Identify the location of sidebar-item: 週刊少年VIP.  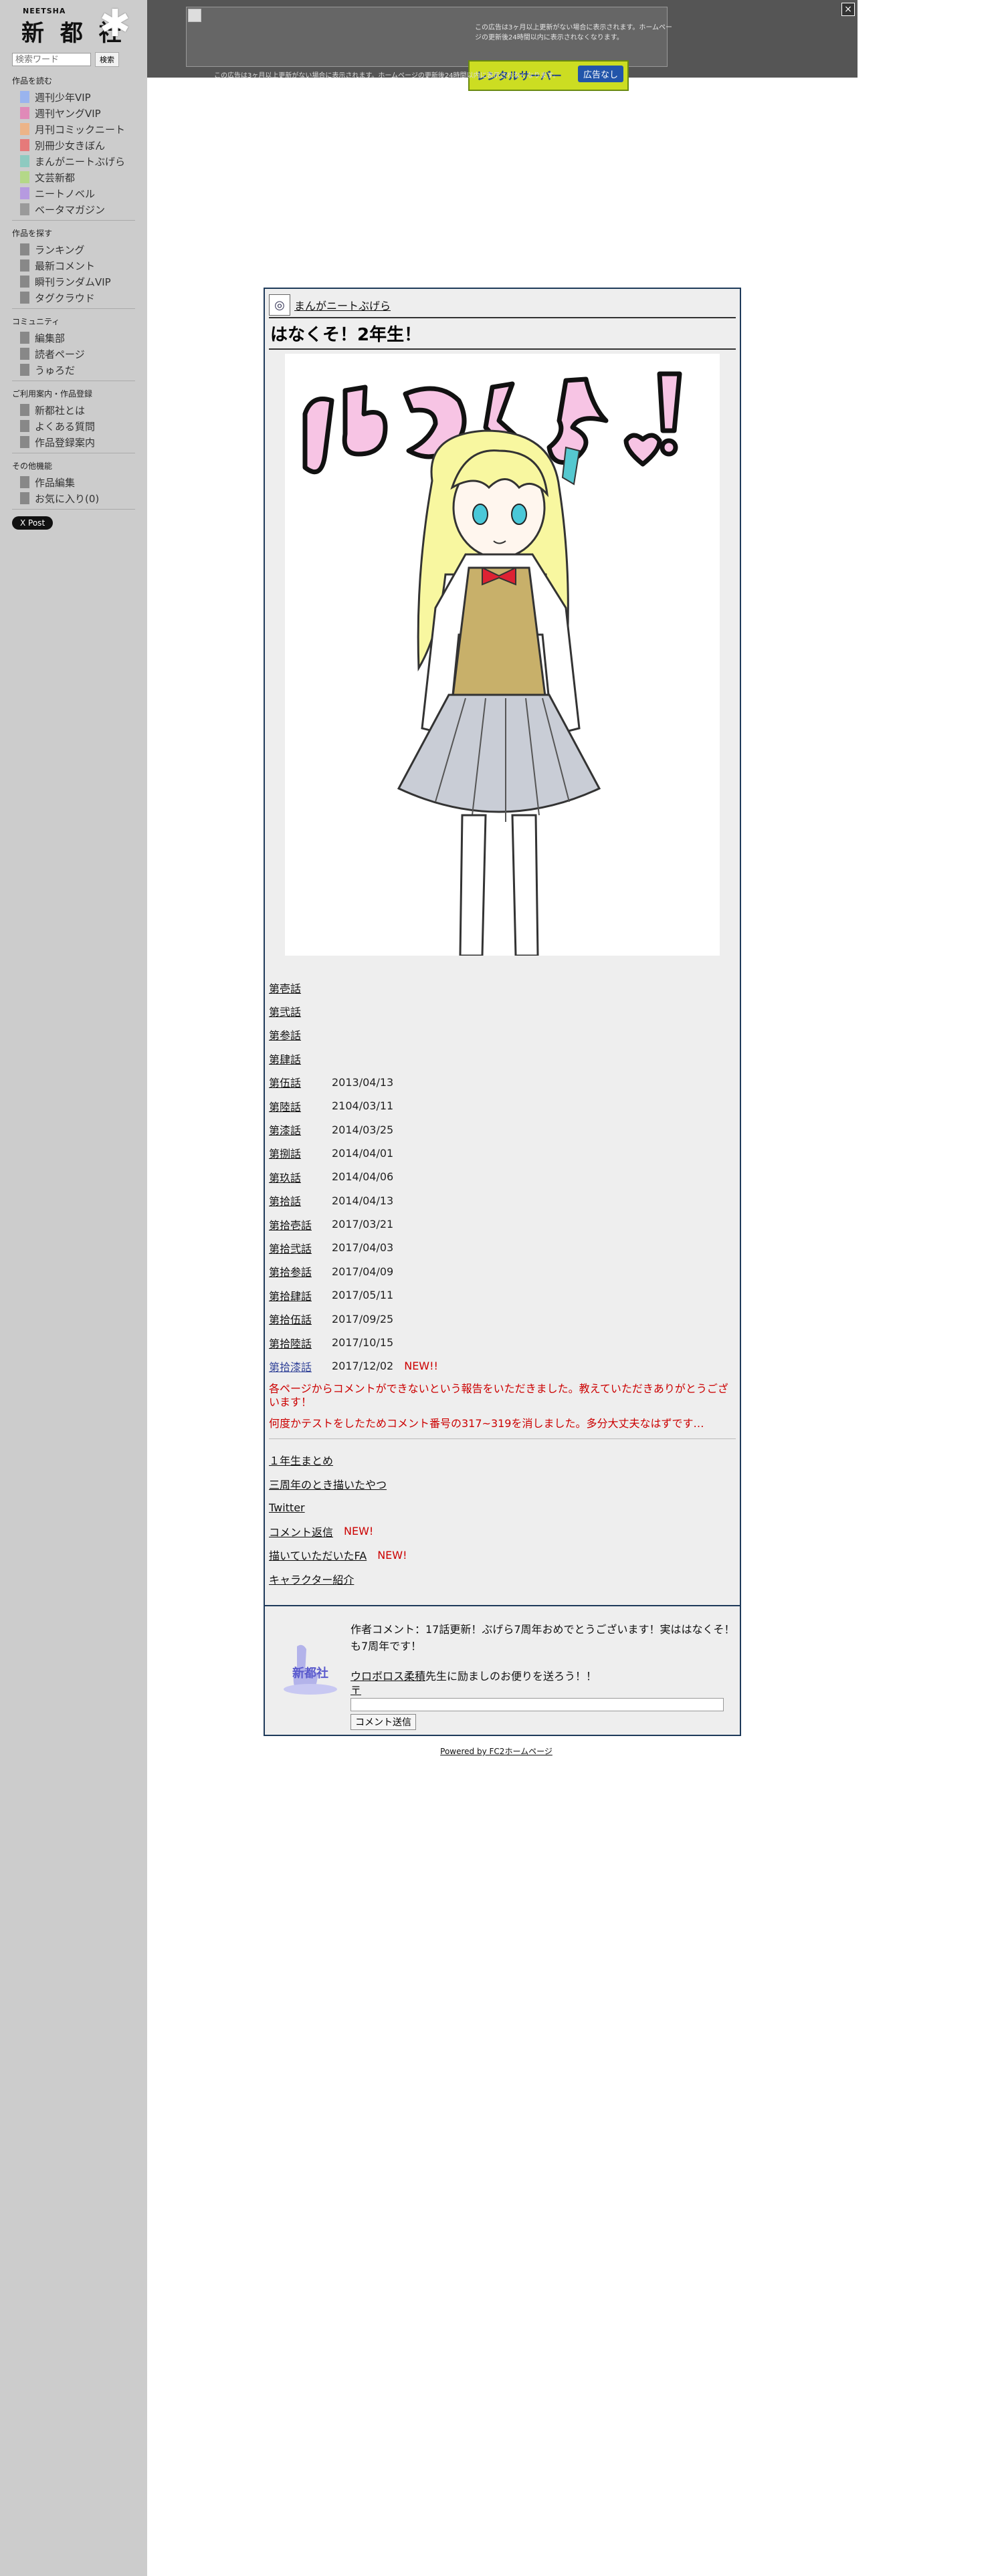
(73, 97).